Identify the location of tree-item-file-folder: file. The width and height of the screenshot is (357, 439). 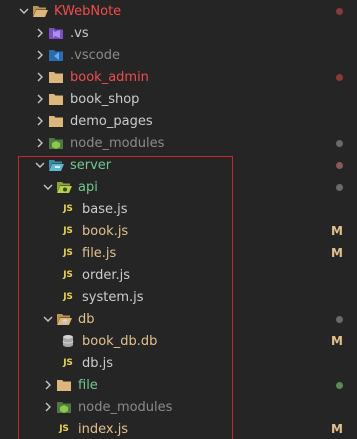
(178, 385).